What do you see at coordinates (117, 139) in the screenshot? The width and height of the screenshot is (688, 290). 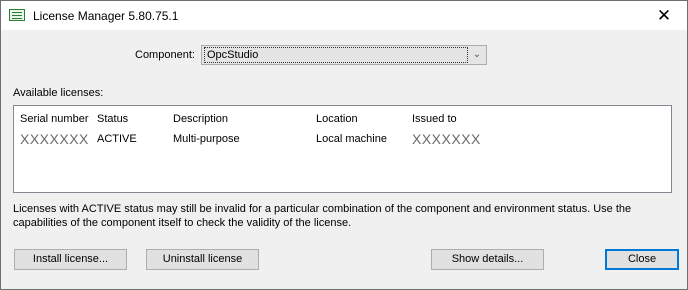 I see `status-cell: ACTIVE` at bounding box center [117, 139].